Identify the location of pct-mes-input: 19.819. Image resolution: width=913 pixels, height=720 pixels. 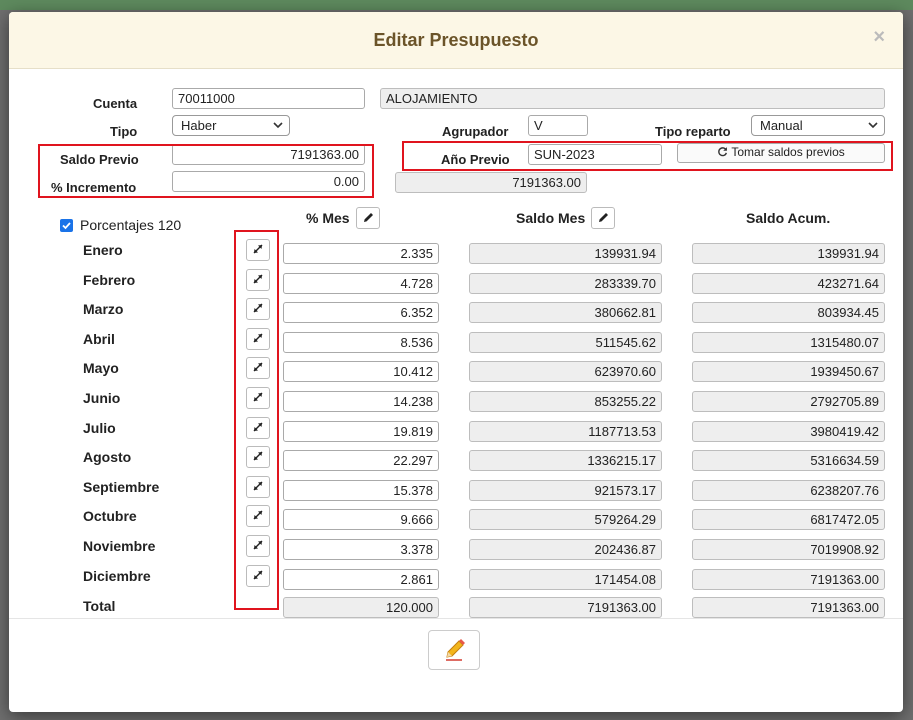
(361, 431).